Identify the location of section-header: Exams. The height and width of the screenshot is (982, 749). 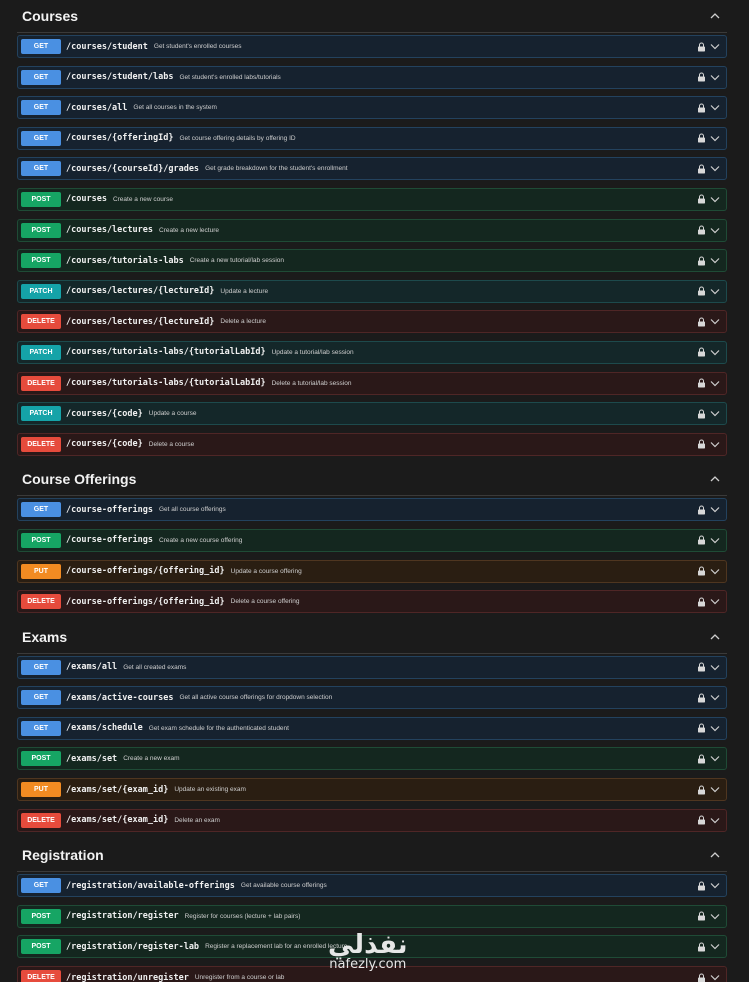
(372, 637).